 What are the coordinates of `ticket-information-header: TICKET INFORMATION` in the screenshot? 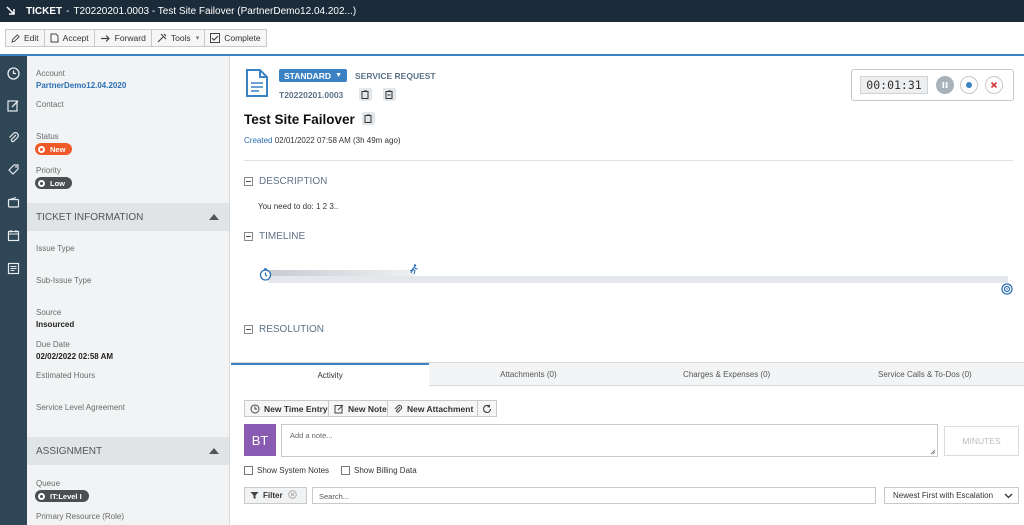 It's located at (128, 217).